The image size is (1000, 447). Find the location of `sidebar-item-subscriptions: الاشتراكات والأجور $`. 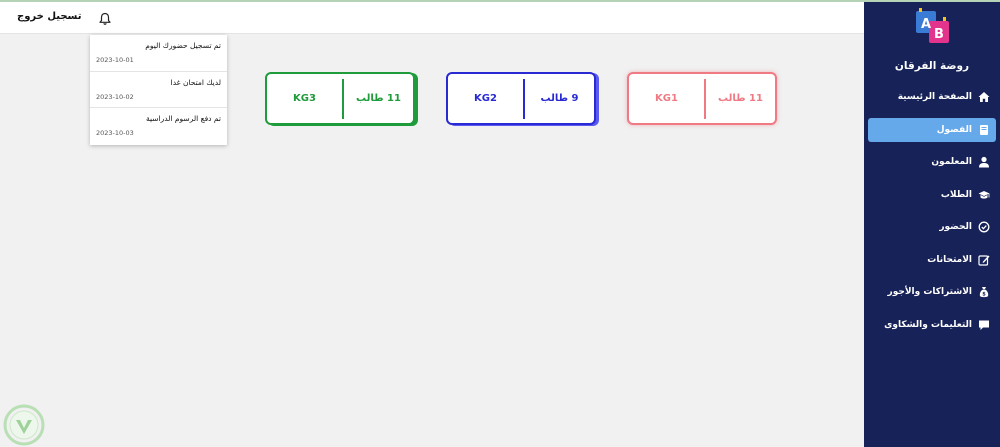

sidebar-item-subscriptions: الاشتراكات والأجور $ is located at coordinates (932, 292).